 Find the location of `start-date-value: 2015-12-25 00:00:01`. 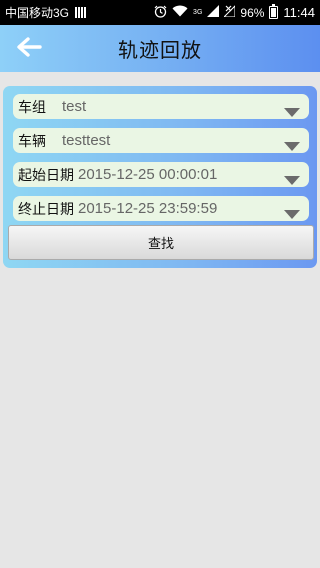

start-date-value: 2015-12-25 00:00:01 is located at coordinates (148, 174).